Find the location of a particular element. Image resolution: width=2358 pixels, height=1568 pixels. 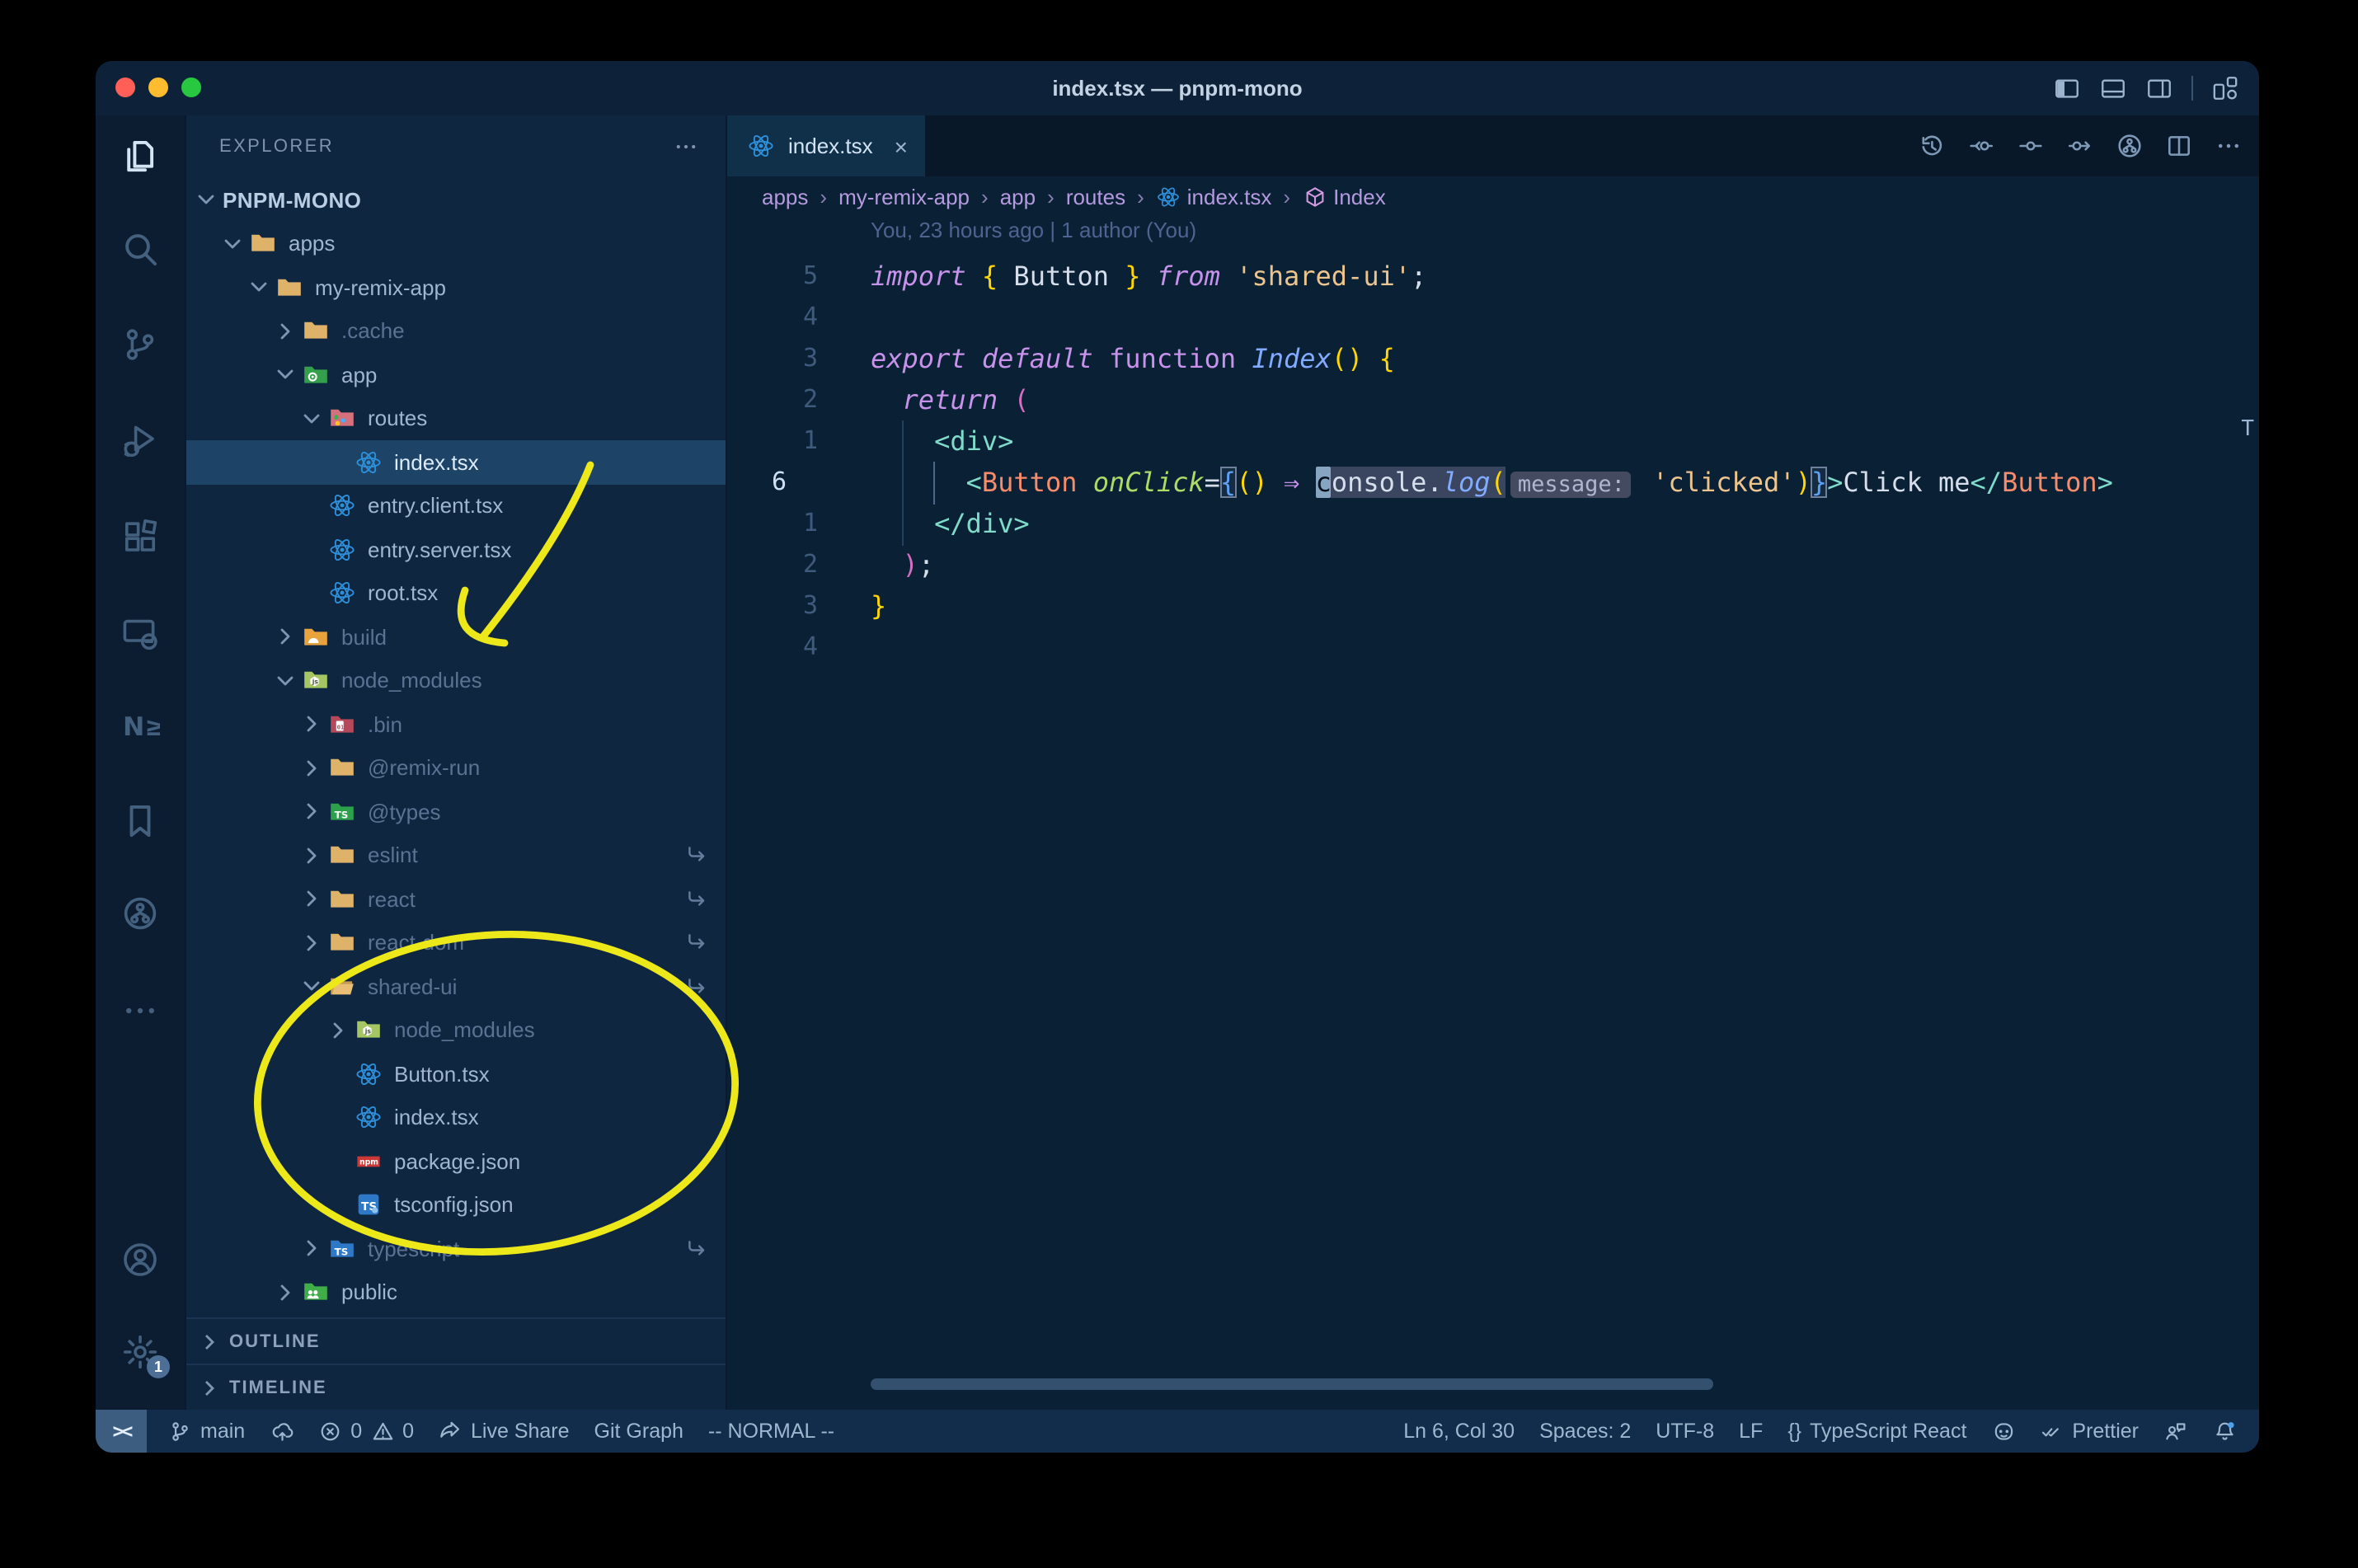

chevron-right-icon is located at coordinates (287, 1292).